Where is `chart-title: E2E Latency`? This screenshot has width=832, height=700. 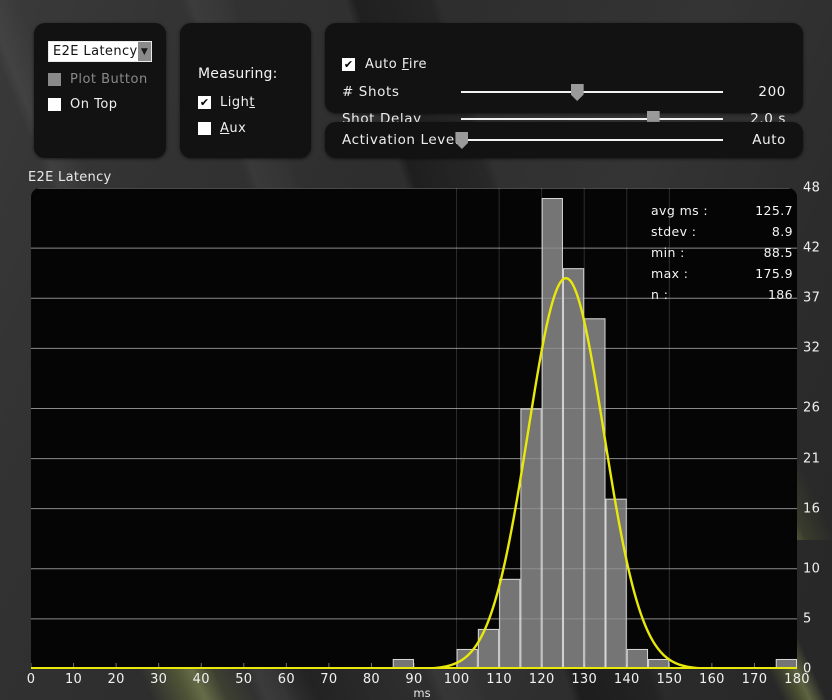 chart-title: E2E Latency is located at coordinates (70, 177).